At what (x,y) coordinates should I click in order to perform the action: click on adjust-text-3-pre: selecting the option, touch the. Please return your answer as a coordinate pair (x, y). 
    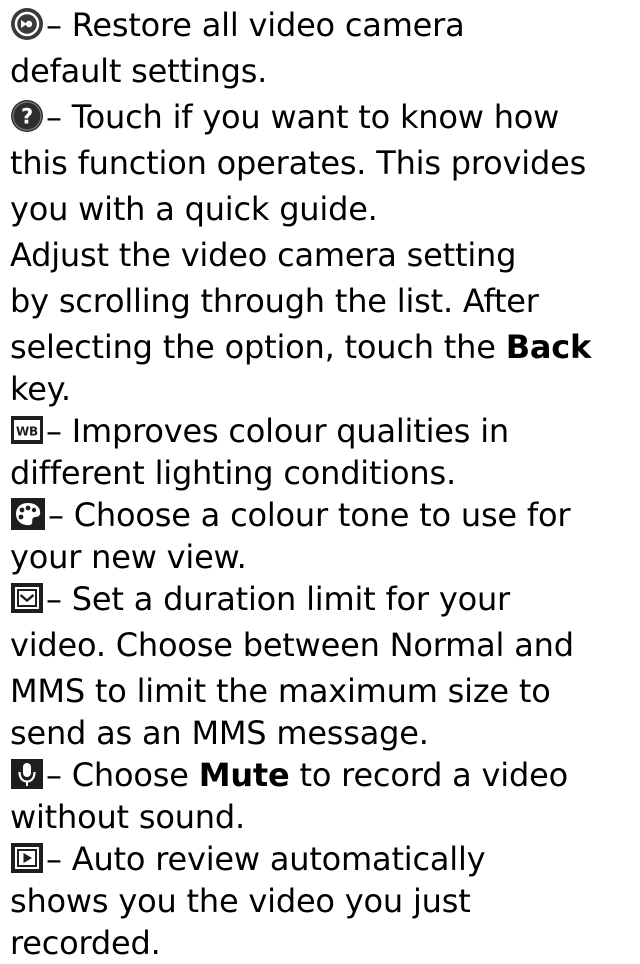
    Looking at the image, I should click on (258, 347).